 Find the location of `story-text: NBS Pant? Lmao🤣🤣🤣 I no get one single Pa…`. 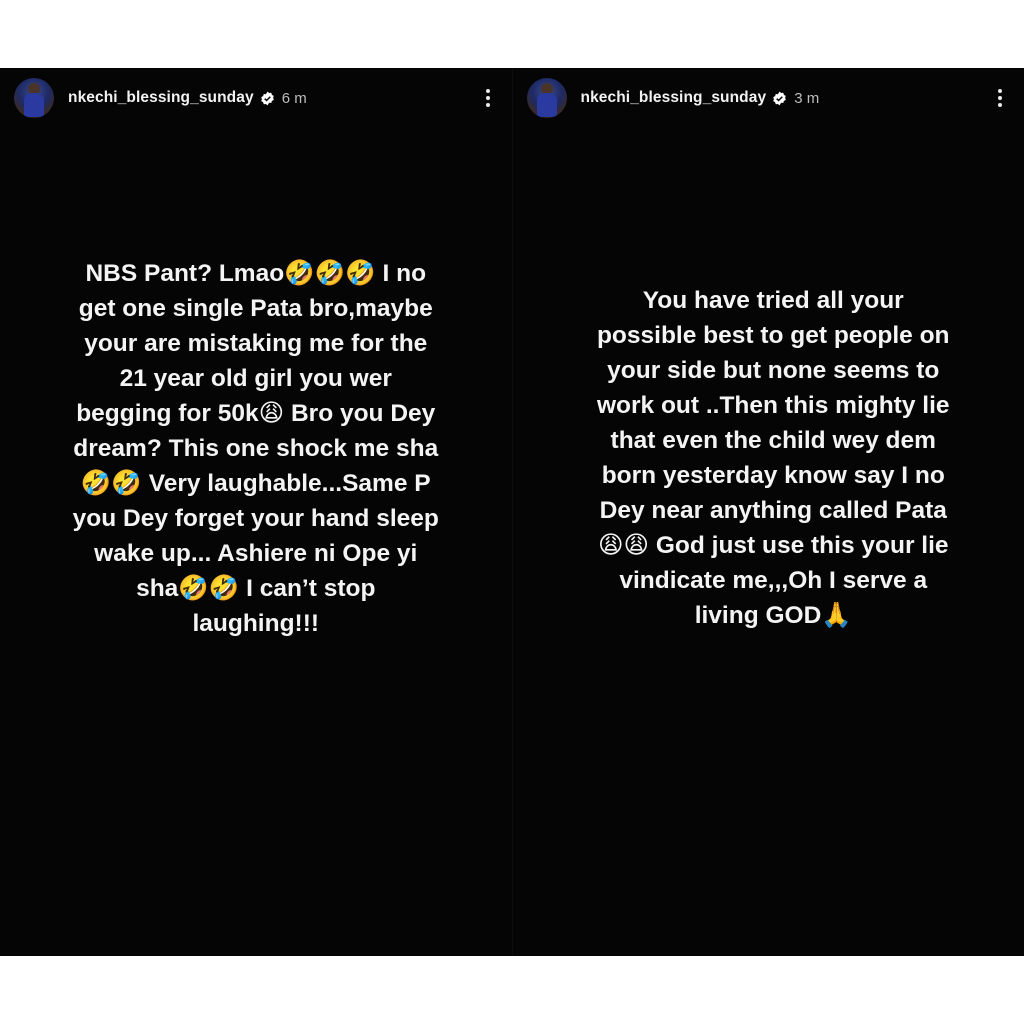

story-text: NBS Pant? Lmao🤣🤣🤣 I no get one single Pa… is located at coordinates (255, 448).